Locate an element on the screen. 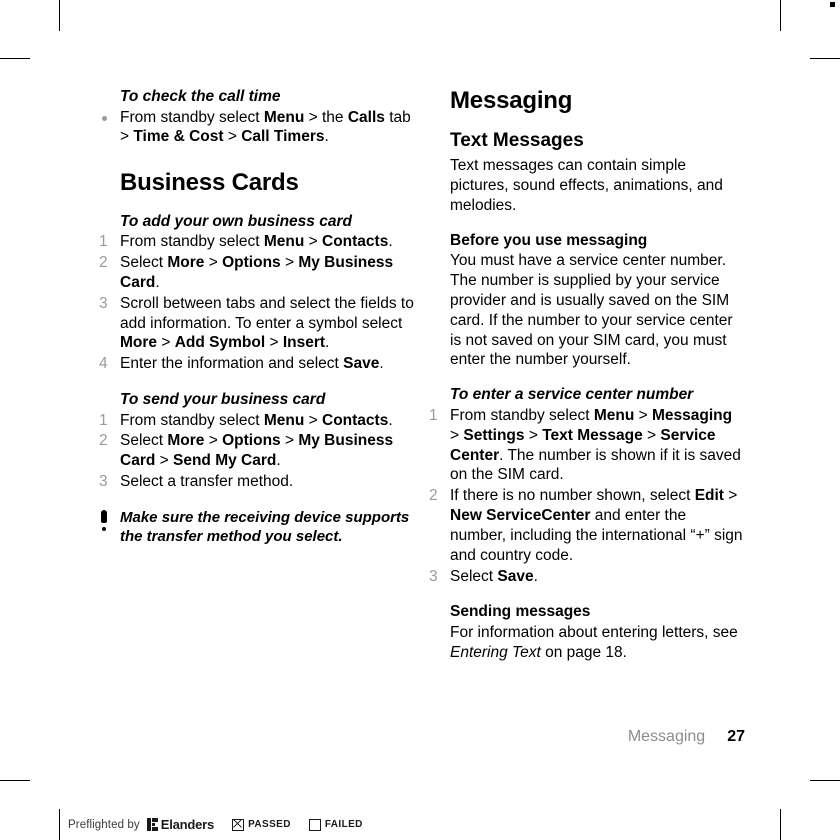 The height and width of the screenshot is (840, 840). exclamation-icon is located at coordinates (104, 520).